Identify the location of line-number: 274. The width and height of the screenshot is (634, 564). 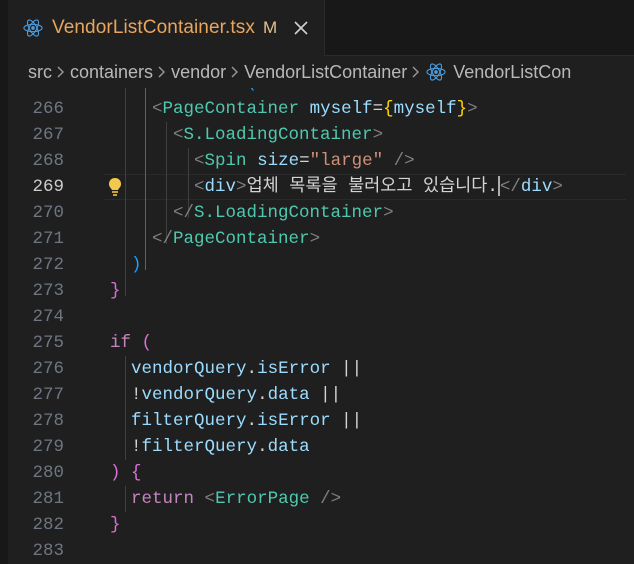
(48, 317).